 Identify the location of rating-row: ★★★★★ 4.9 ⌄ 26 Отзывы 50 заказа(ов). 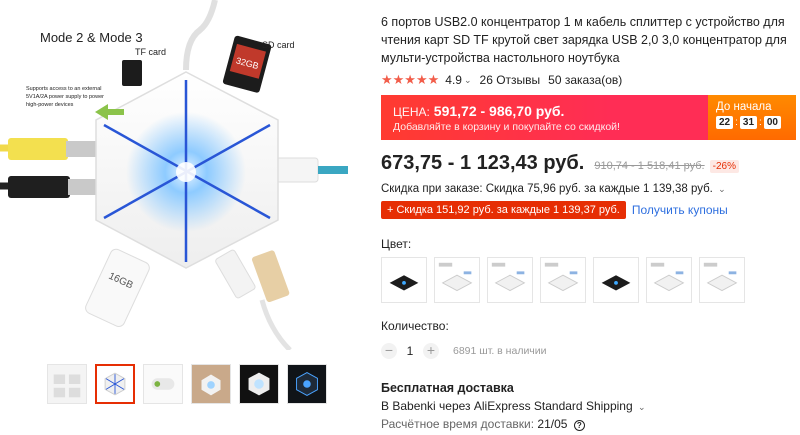
(588, 80).